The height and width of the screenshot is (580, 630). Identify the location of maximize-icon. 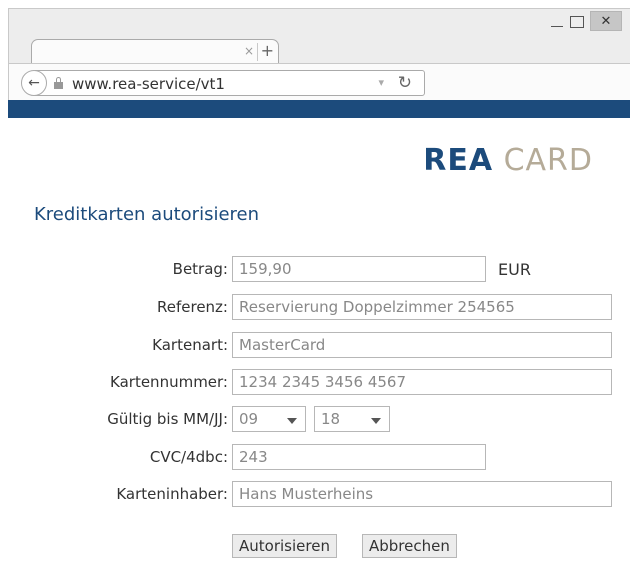
(577, 22).